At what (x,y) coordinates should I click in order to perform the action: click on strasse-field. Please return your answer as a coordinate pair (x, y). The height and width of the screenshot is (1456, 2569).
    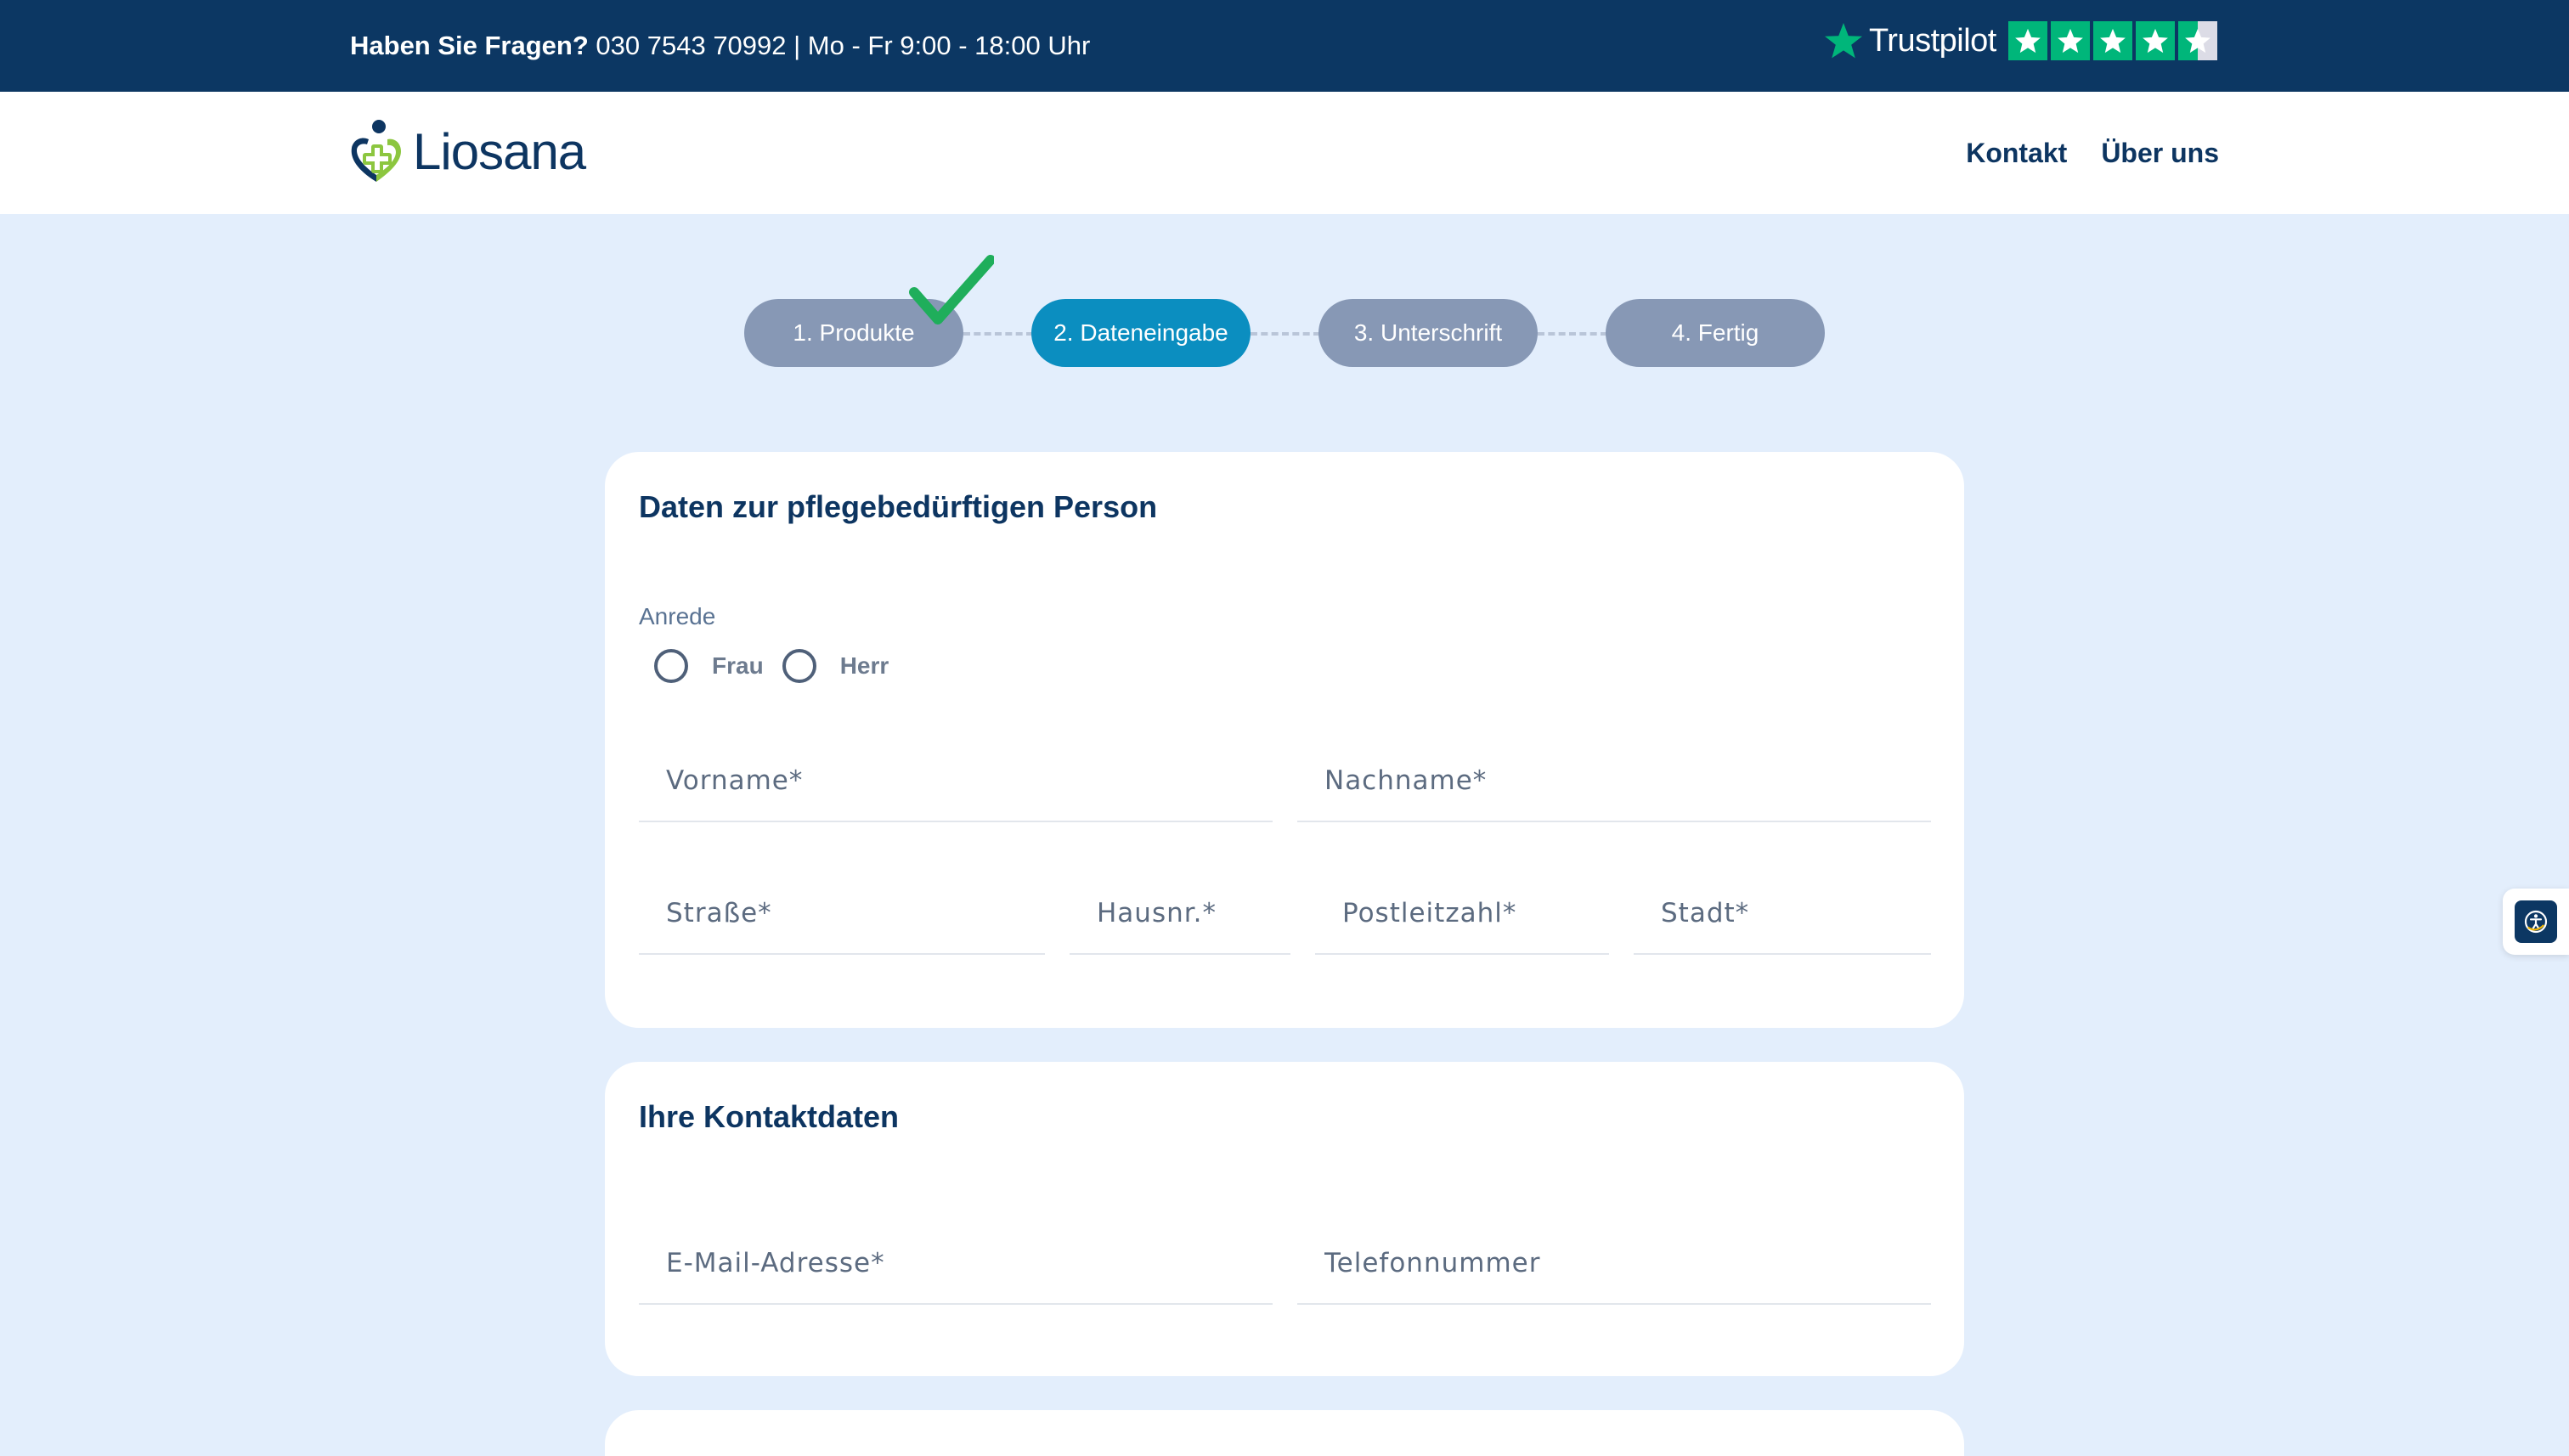
    Looking at the image, I should click on (842, 912).